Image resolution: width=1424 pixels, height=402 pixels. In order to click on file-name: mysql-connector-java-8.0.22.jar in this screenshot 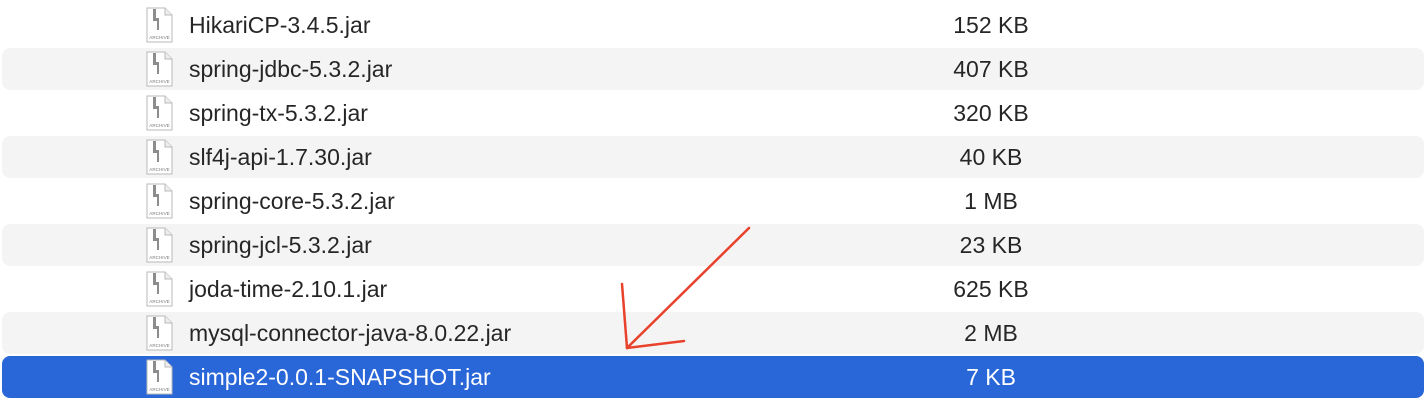, I will do `click(350, 333)`.